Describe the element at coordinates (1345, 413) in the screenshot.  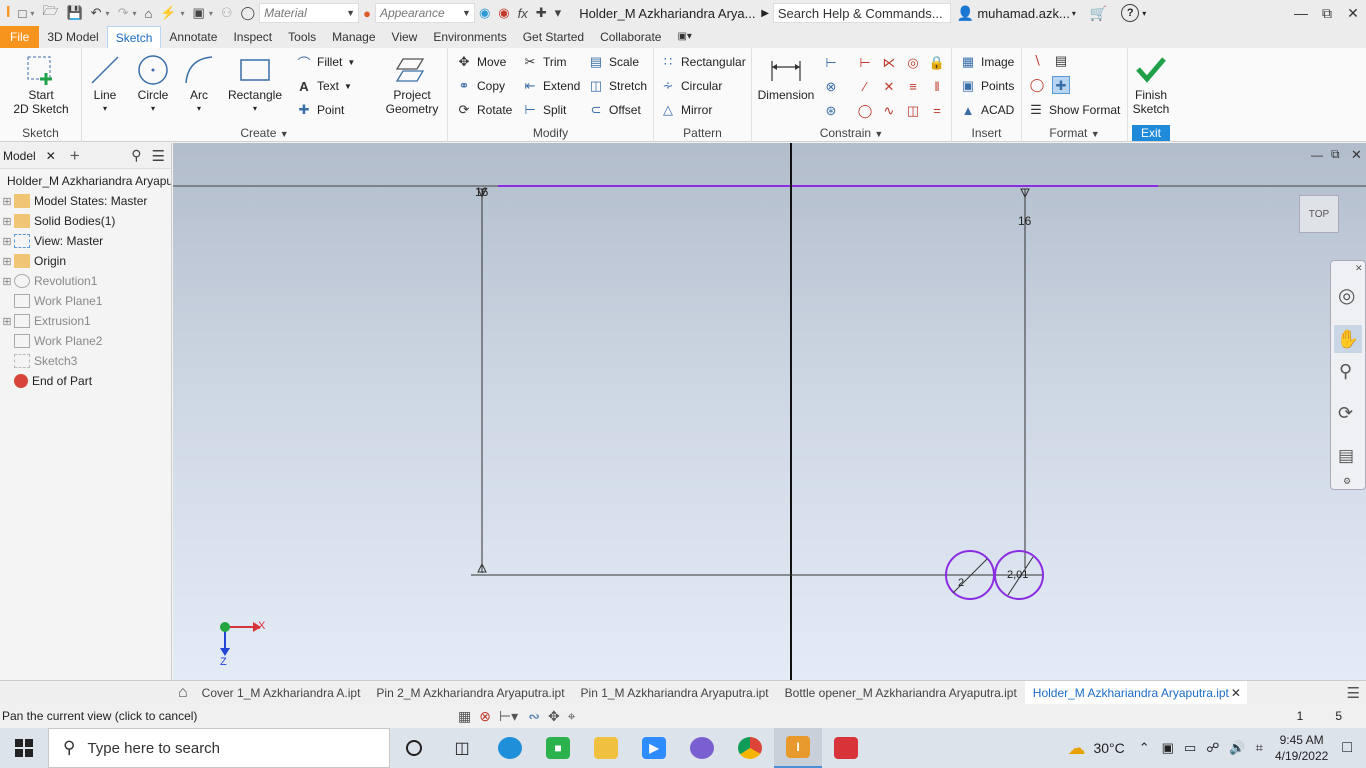
I see `orbit-icon: ⟳` at that location.